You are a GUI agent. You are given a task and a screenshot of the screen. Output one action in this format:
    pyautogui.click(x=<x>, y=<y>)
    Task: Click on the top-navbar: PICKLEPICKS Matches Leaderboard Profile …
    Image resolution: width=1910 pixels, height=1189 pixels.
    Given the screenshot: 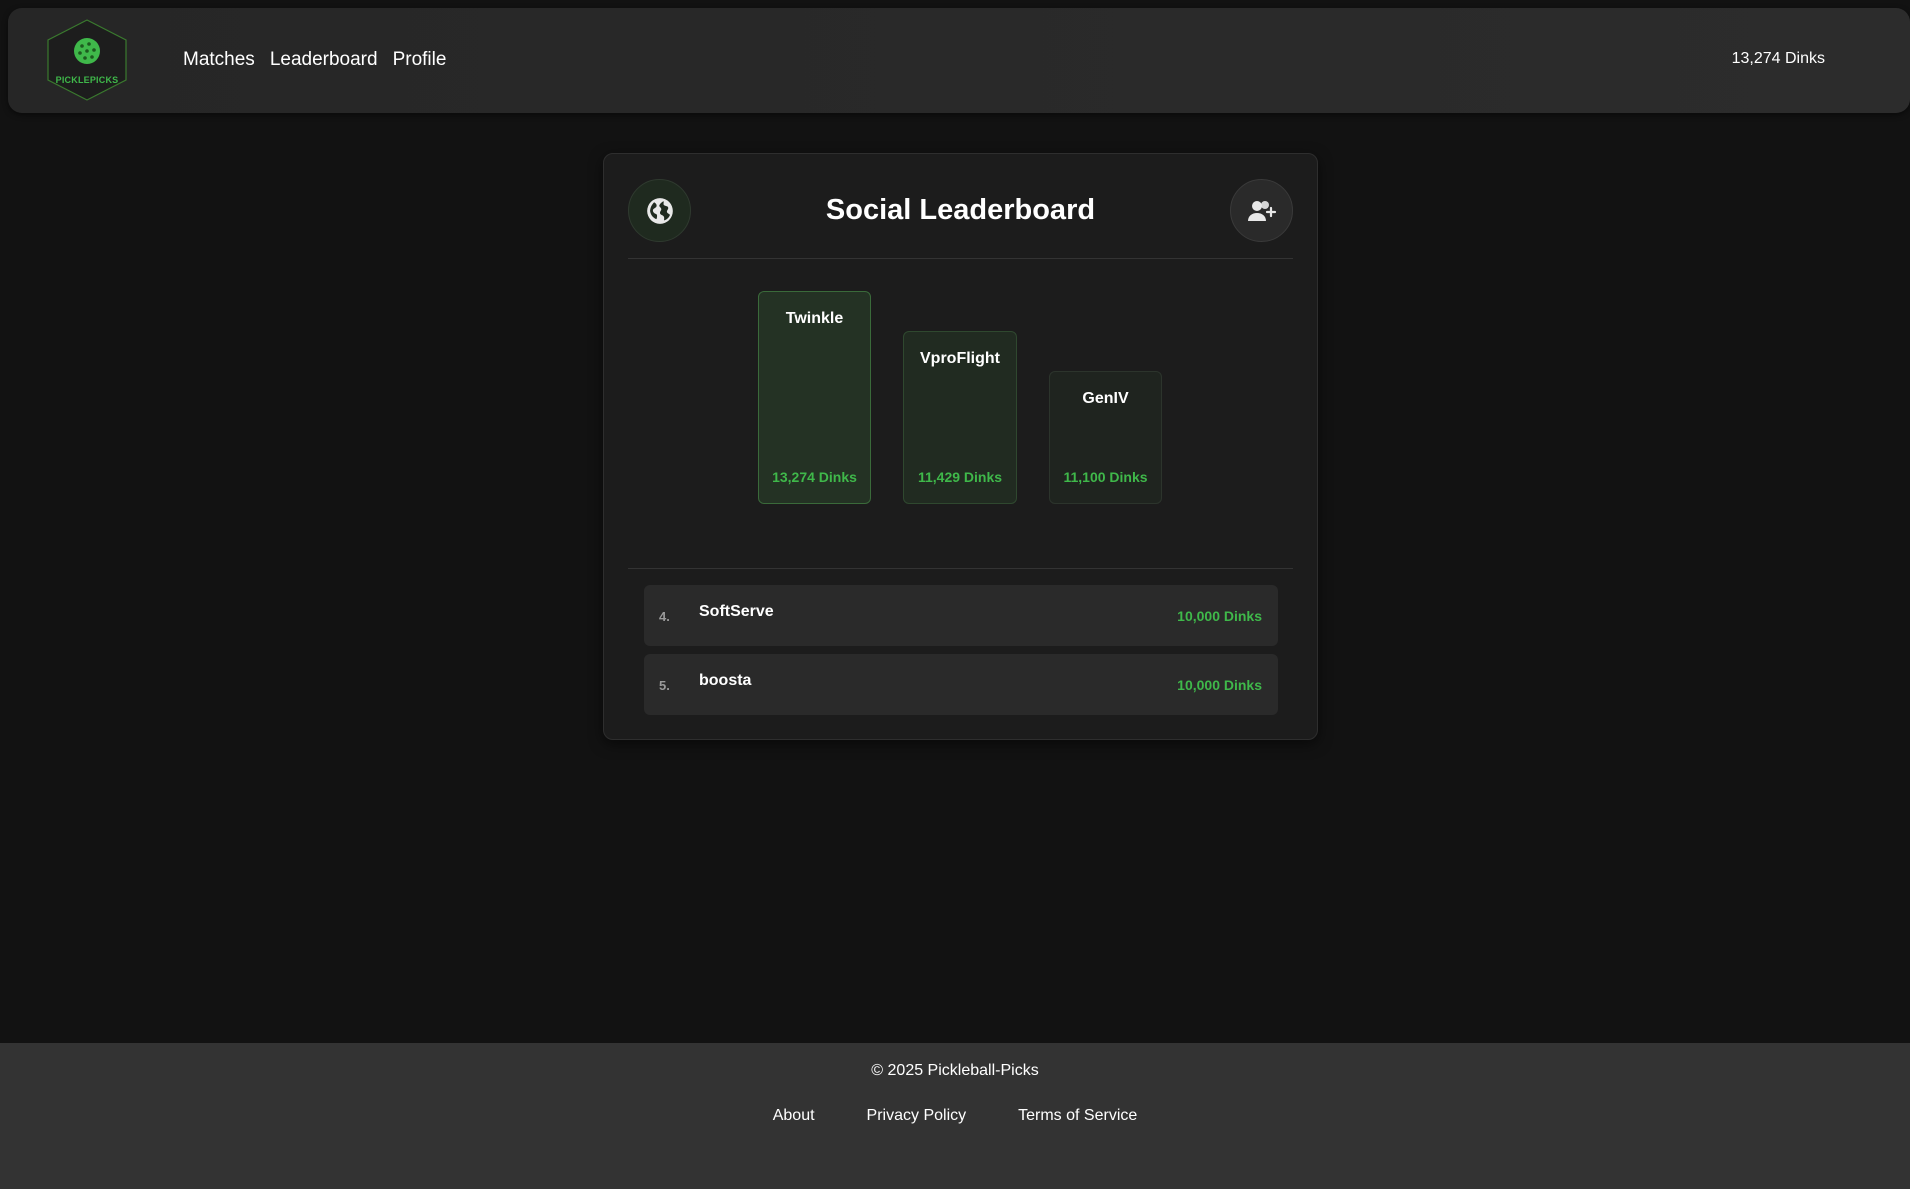 What is the action you would take?
    pyautogui.click(x=959, y=60)
    